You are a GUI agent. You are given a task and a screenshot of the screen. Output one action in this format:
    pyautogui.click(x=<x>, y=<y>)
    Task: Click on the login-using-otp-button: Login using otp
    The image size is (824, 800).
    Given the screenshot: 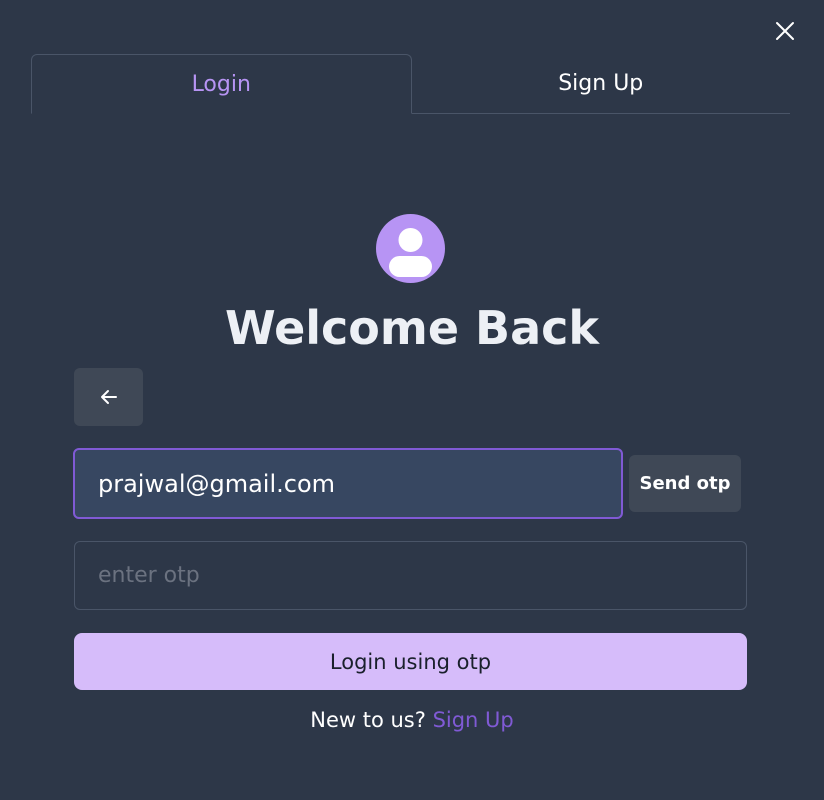 What is the action you would take?
    pyautogui.click(x=410, y=661)
    